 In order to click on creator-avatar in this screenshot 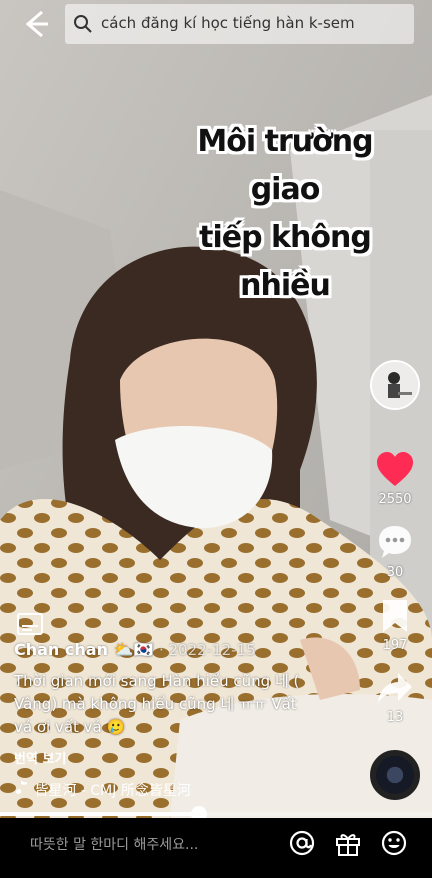, I will do `click(395, 385)`.